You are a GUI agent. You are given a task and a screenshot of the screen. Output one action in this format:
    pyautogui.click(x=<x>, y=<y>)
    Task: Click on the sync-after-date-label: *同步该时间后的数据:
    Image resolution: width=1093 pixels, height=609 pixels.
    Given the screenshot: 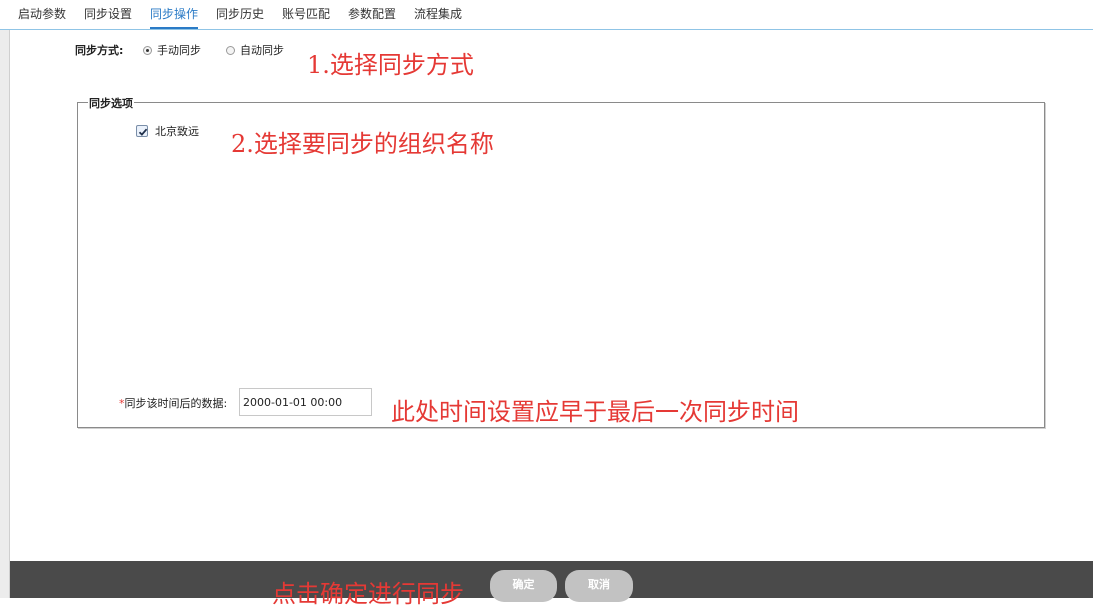 What is the action you would take?
    pyautogui.click(x=173, y=403)
    